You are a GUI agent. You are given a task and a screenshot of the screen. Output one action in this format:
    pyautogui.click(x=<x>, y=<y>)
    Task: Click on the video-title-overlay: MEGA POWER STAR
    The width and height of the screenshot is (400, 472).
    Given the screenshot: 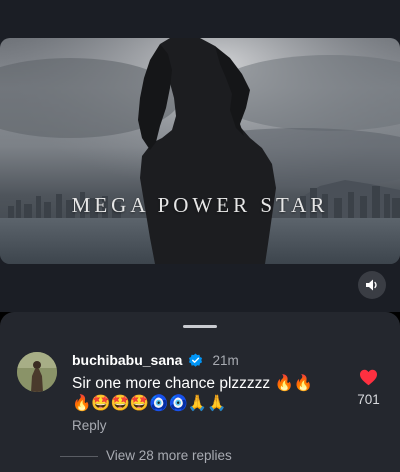 What is the action you would take?
    pyautogui.click(x=200, y=205)
    